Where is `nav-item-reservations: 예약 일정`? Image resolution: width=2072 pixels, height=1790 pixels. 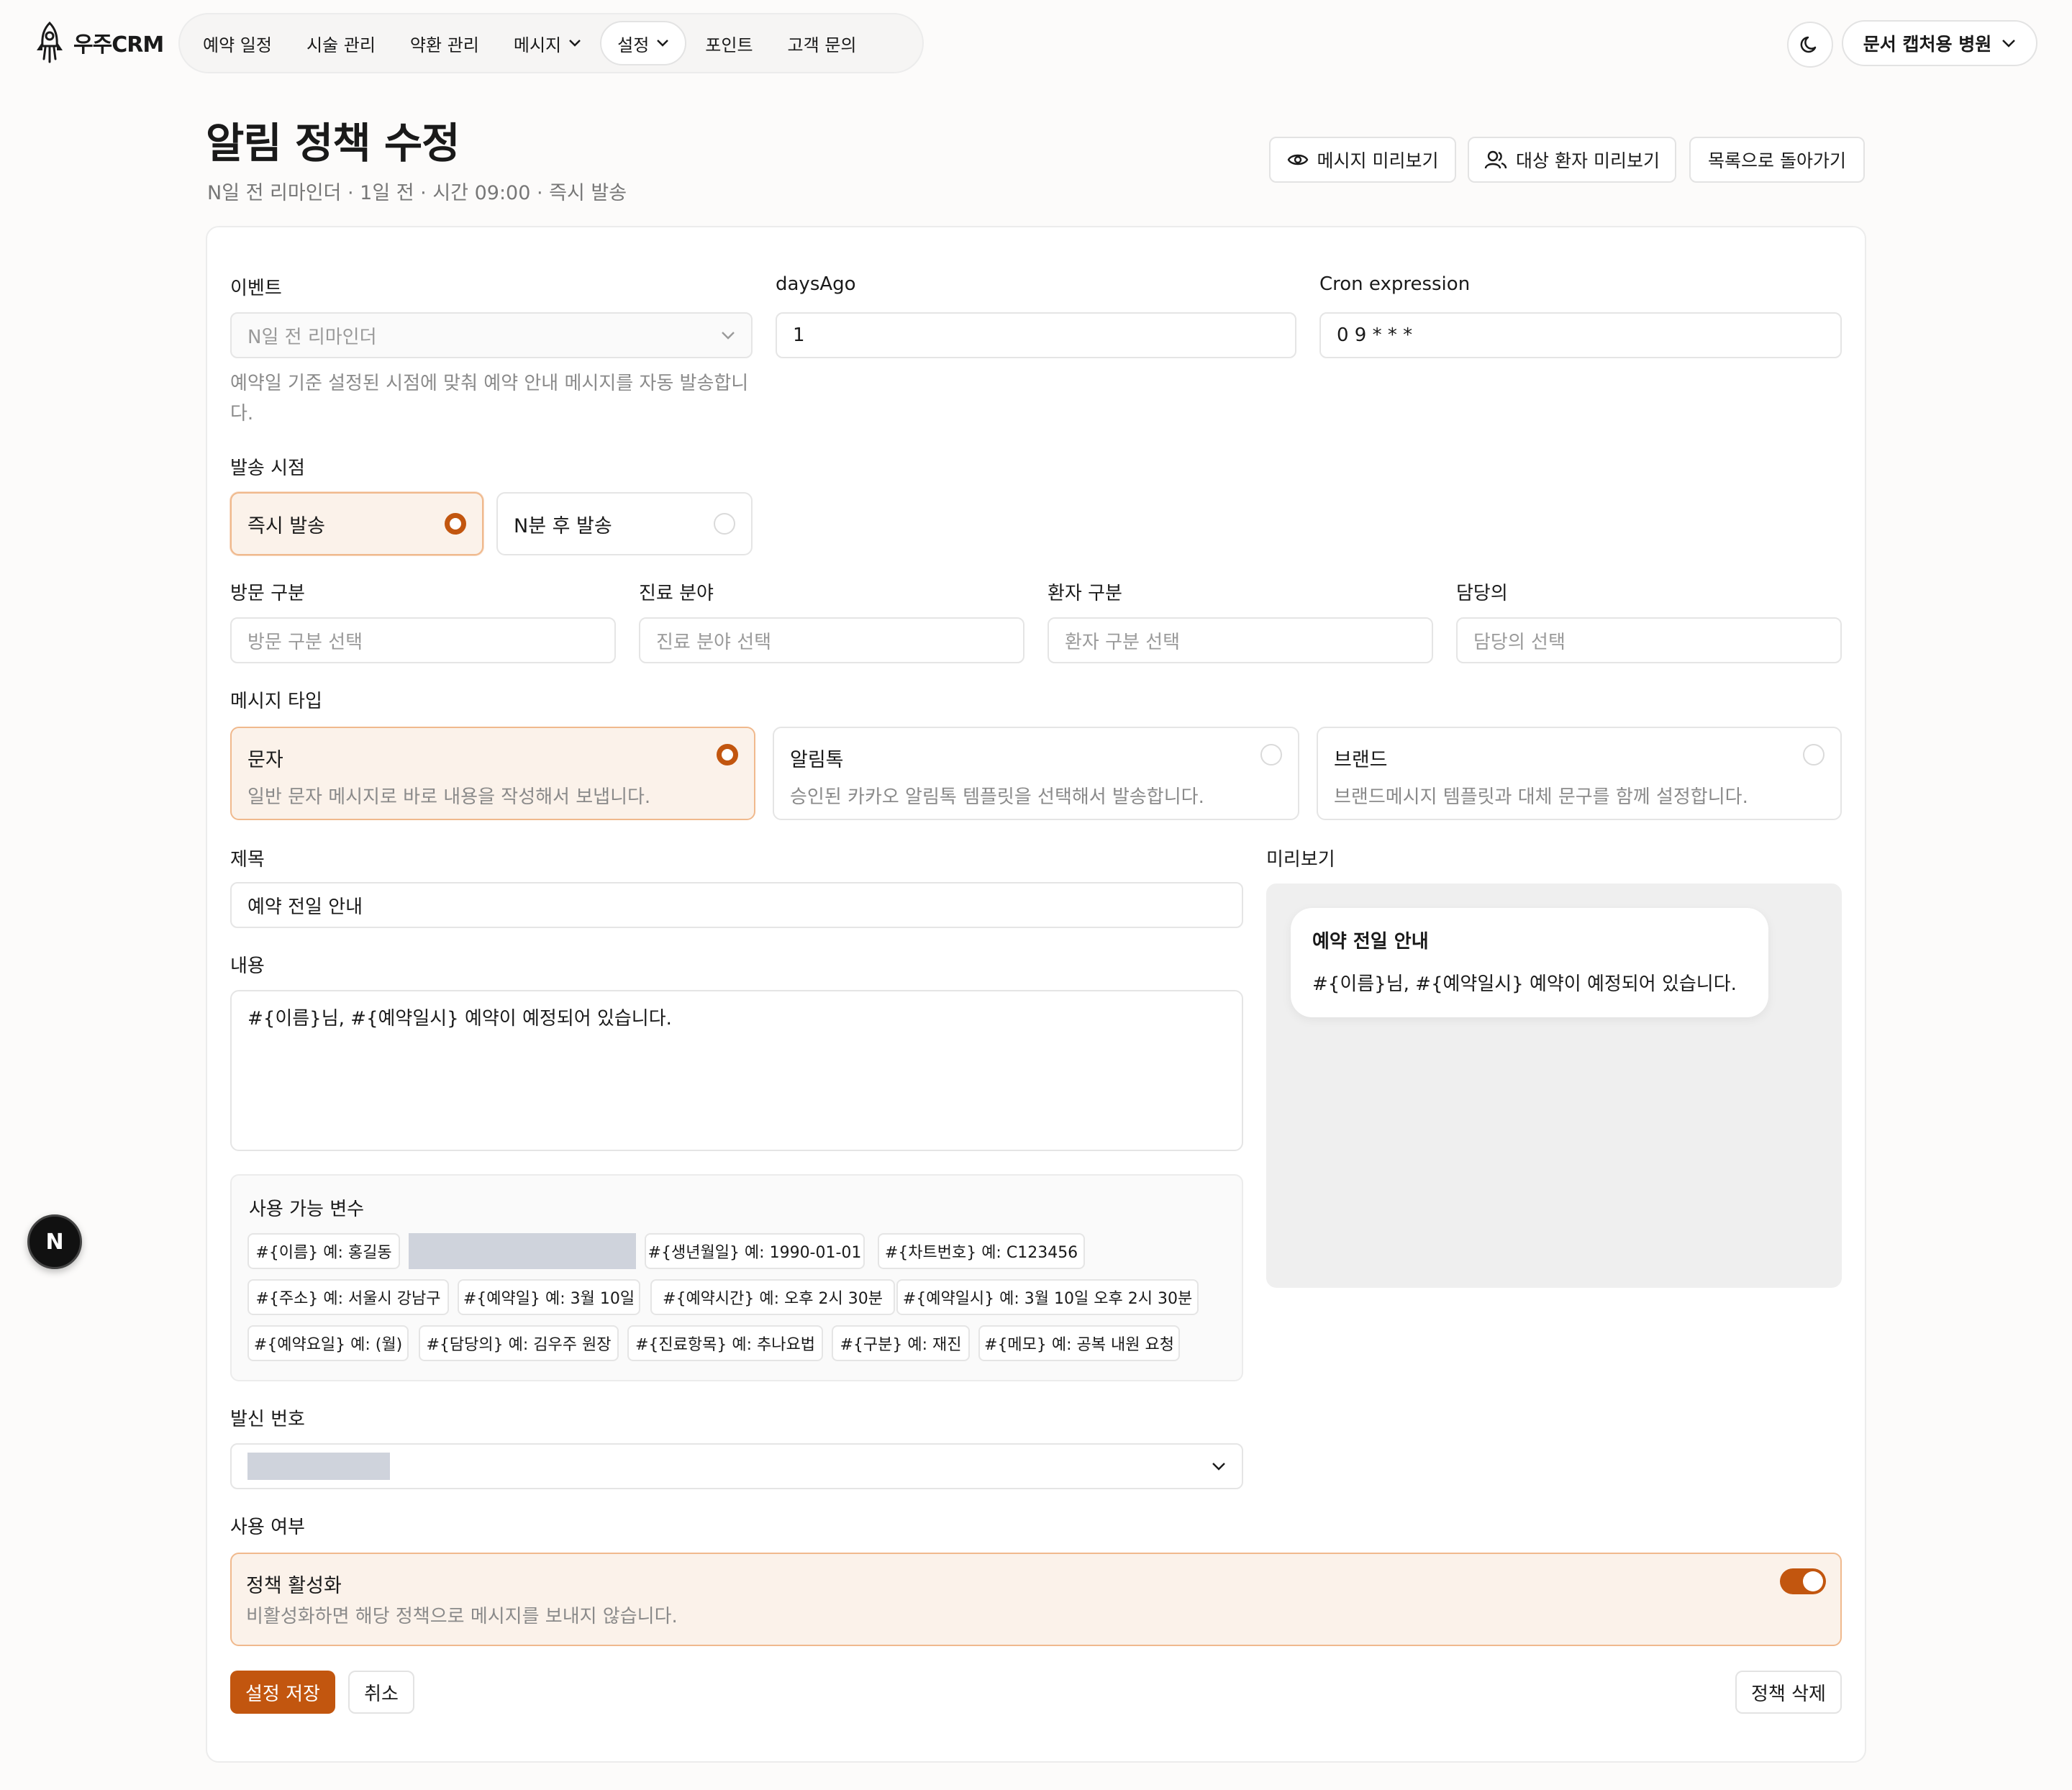 nav-item-reservations: 예약 일정 is located at coordinates (237, 43).